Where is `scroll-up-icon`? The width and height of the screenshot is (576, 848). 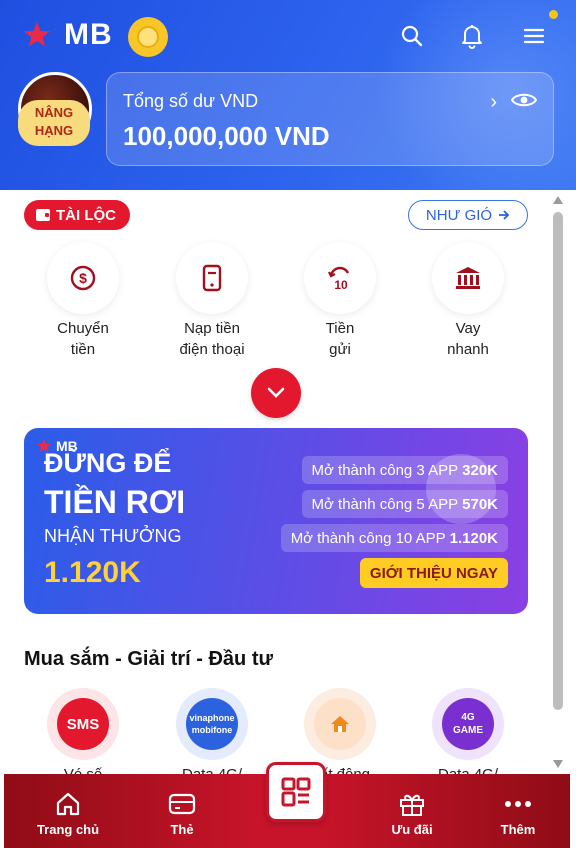 scroll-up-icon is located at coordinates (558, 200).